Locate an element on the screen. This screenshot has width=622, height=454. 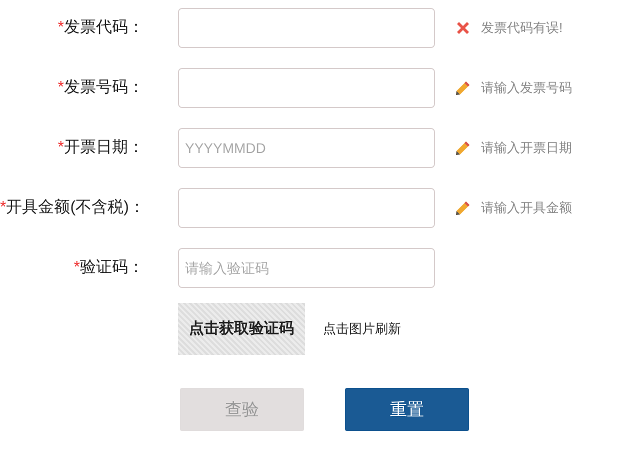
input-field: 请输入验证码 is located at coordinates (306, 268).